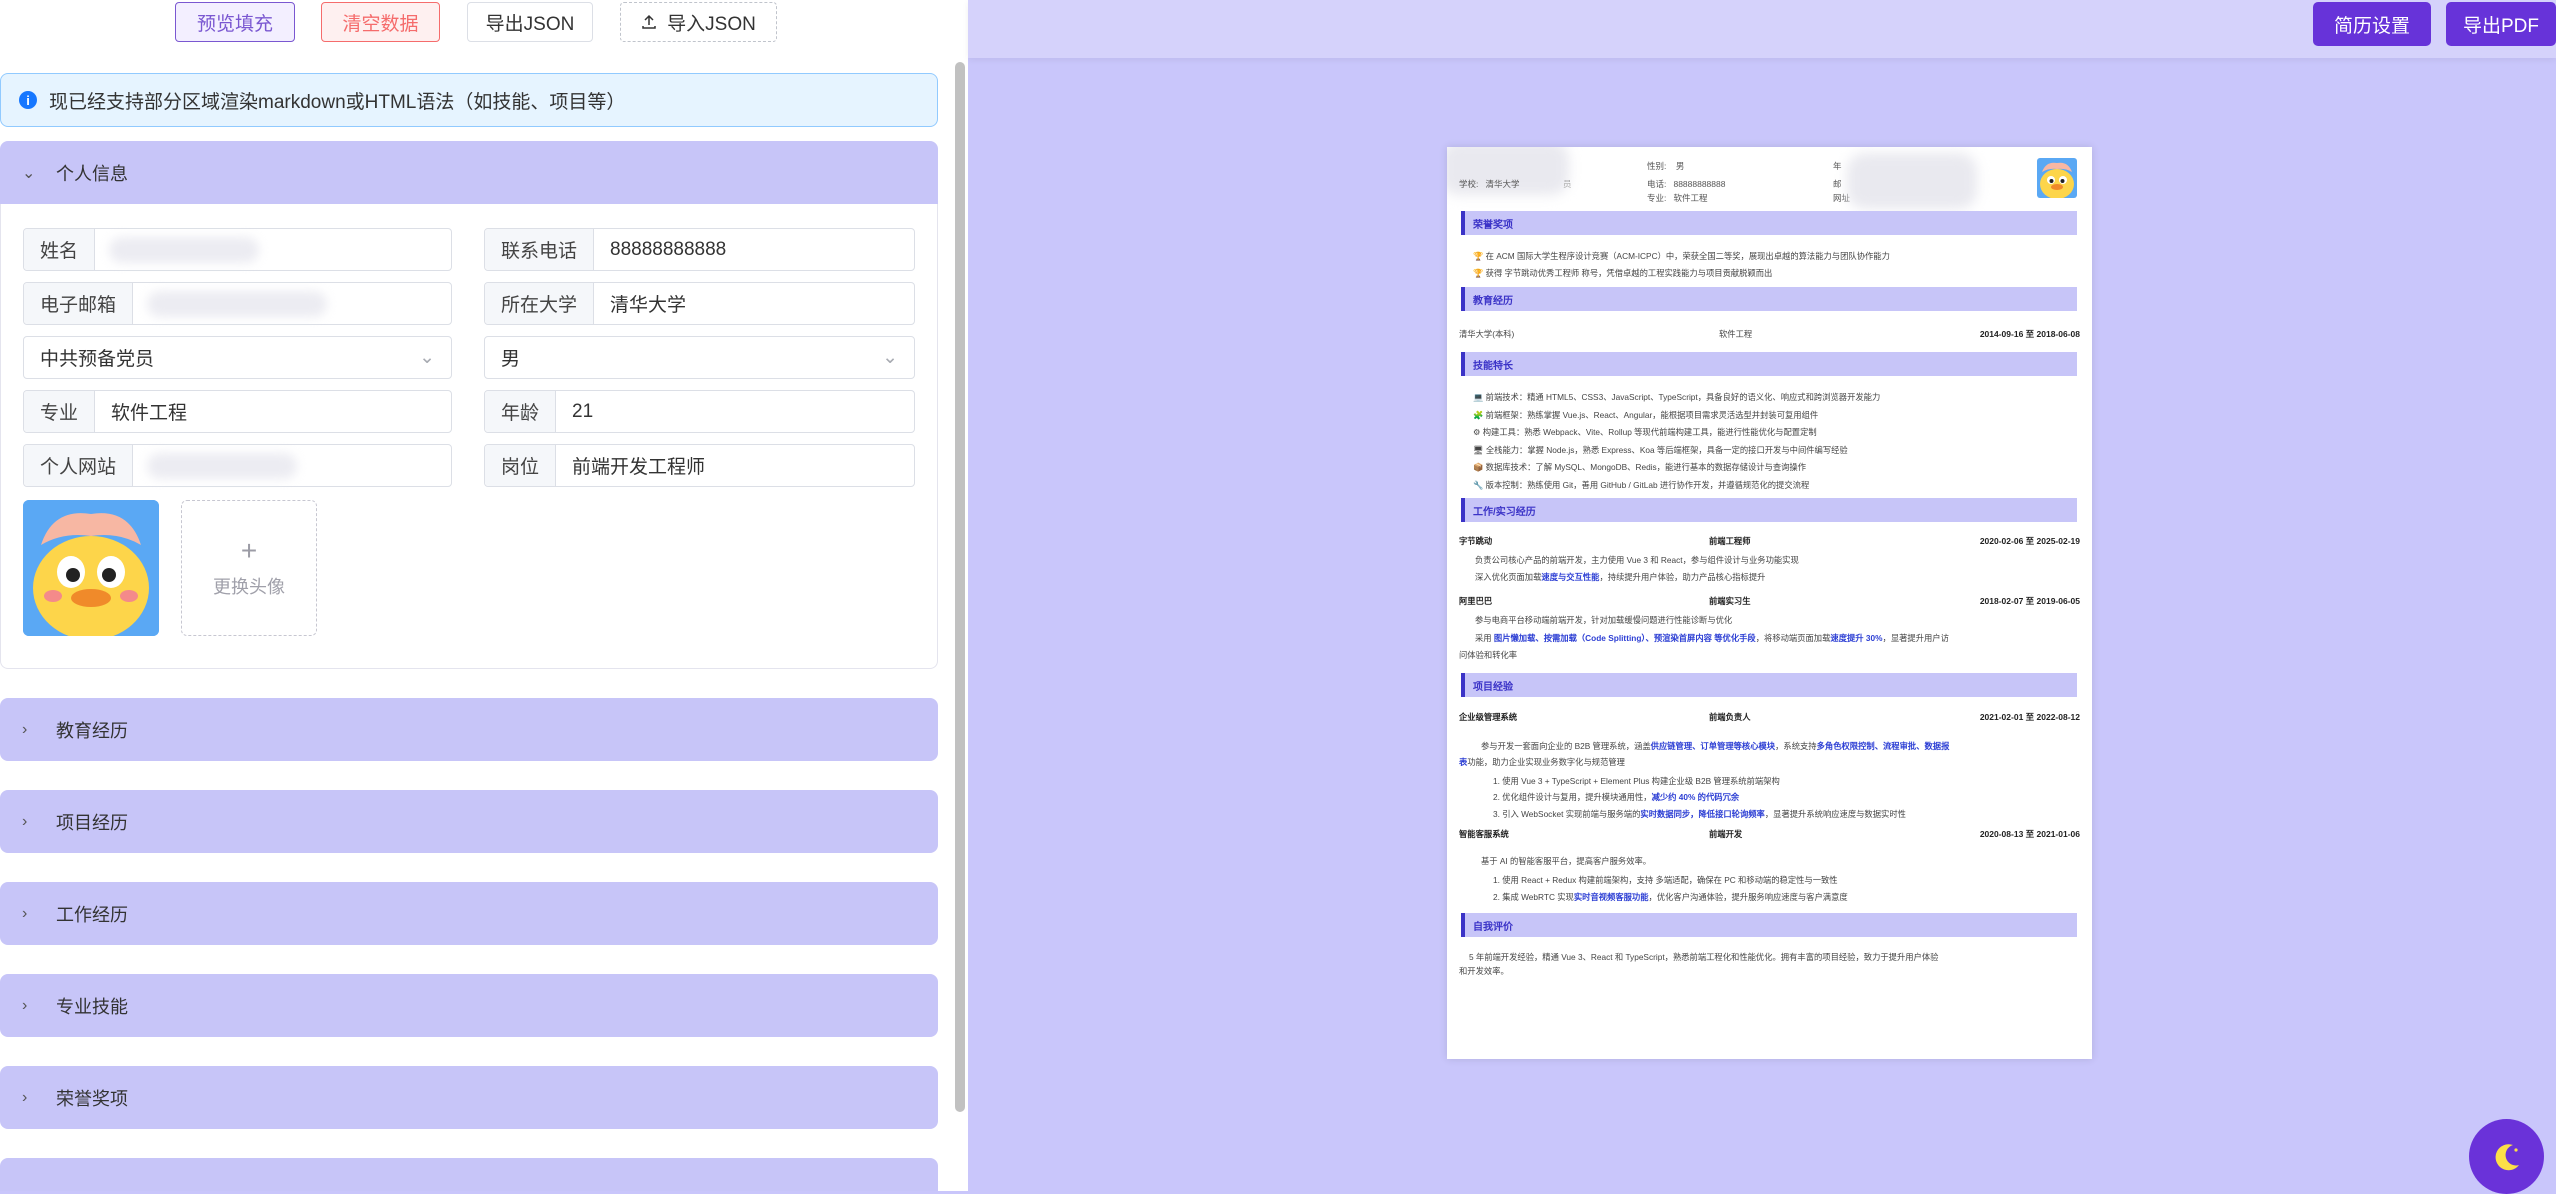 Image resolution: width=2556 pixels, height=1194 pixels. Describe the element at coordinates (540, 303) in the screenshot. I see `university-label: 所在大学` at that location.